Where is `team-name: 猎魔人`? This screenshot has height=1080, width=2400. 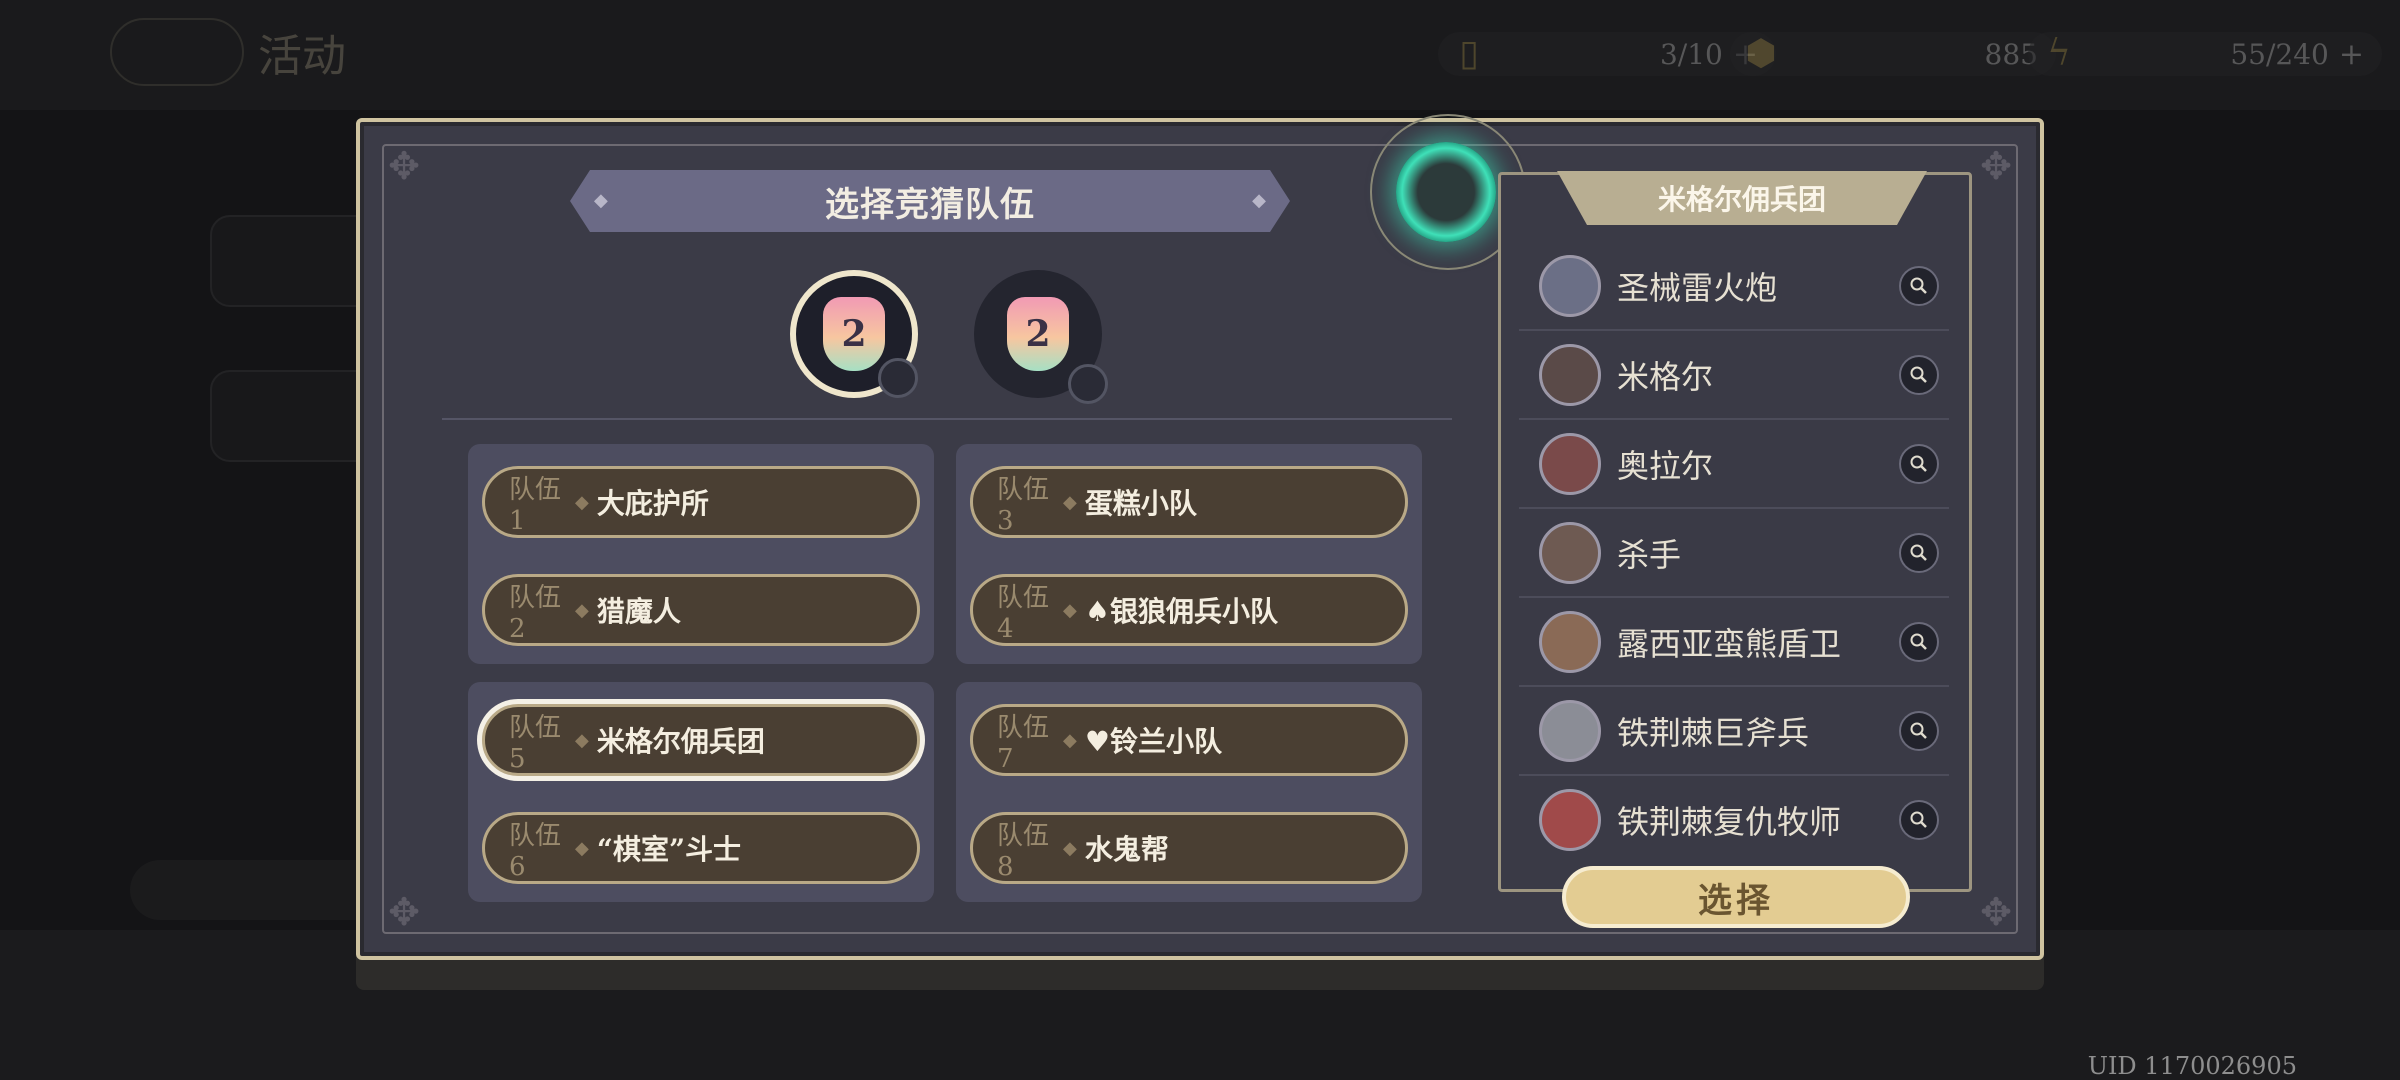 team-name: 猎魔人 is located at coordinates (638, 611).